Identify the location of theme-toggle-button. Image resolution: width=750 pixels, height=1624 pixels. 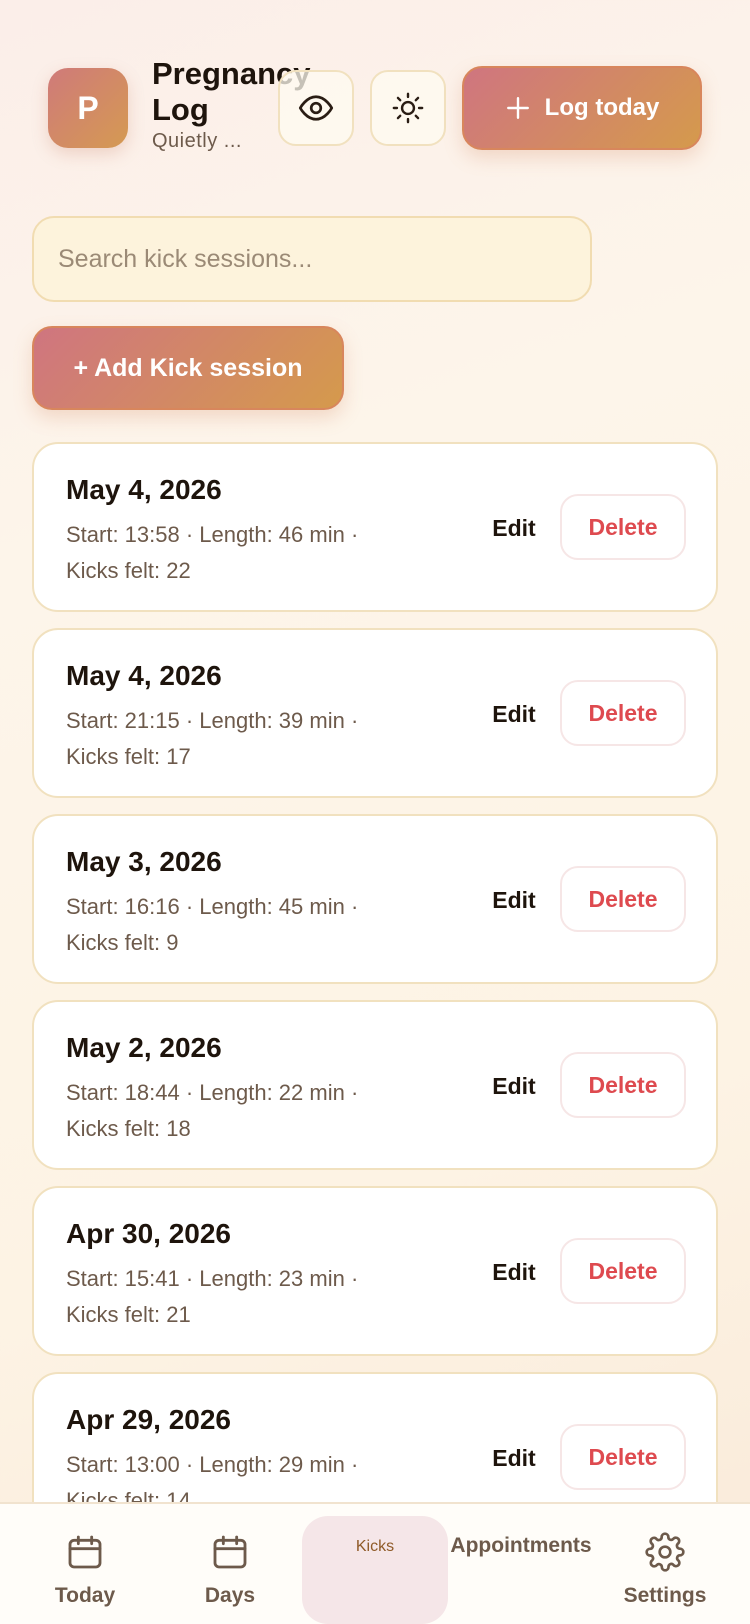
(408, 108).